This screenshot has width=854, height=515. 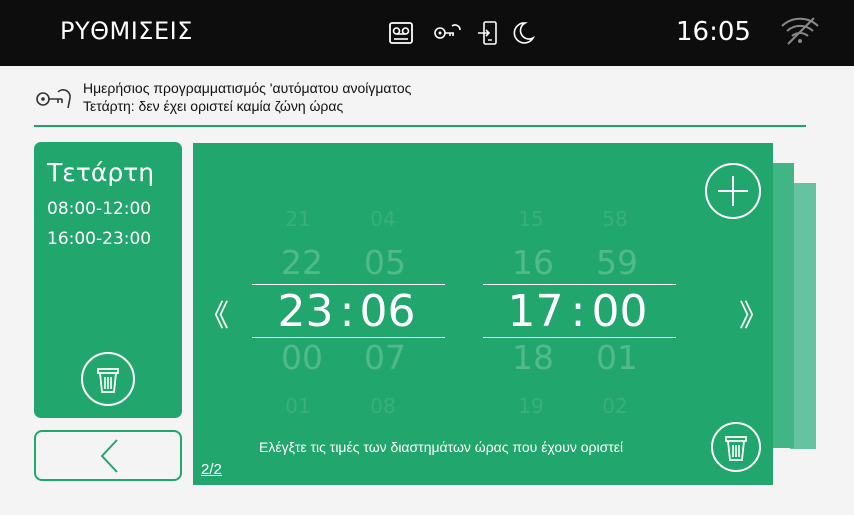 What do you see at coordinates (298, 219) in the screenshot?
I see `wheel-value: 21` at bounding box center [298, 219].